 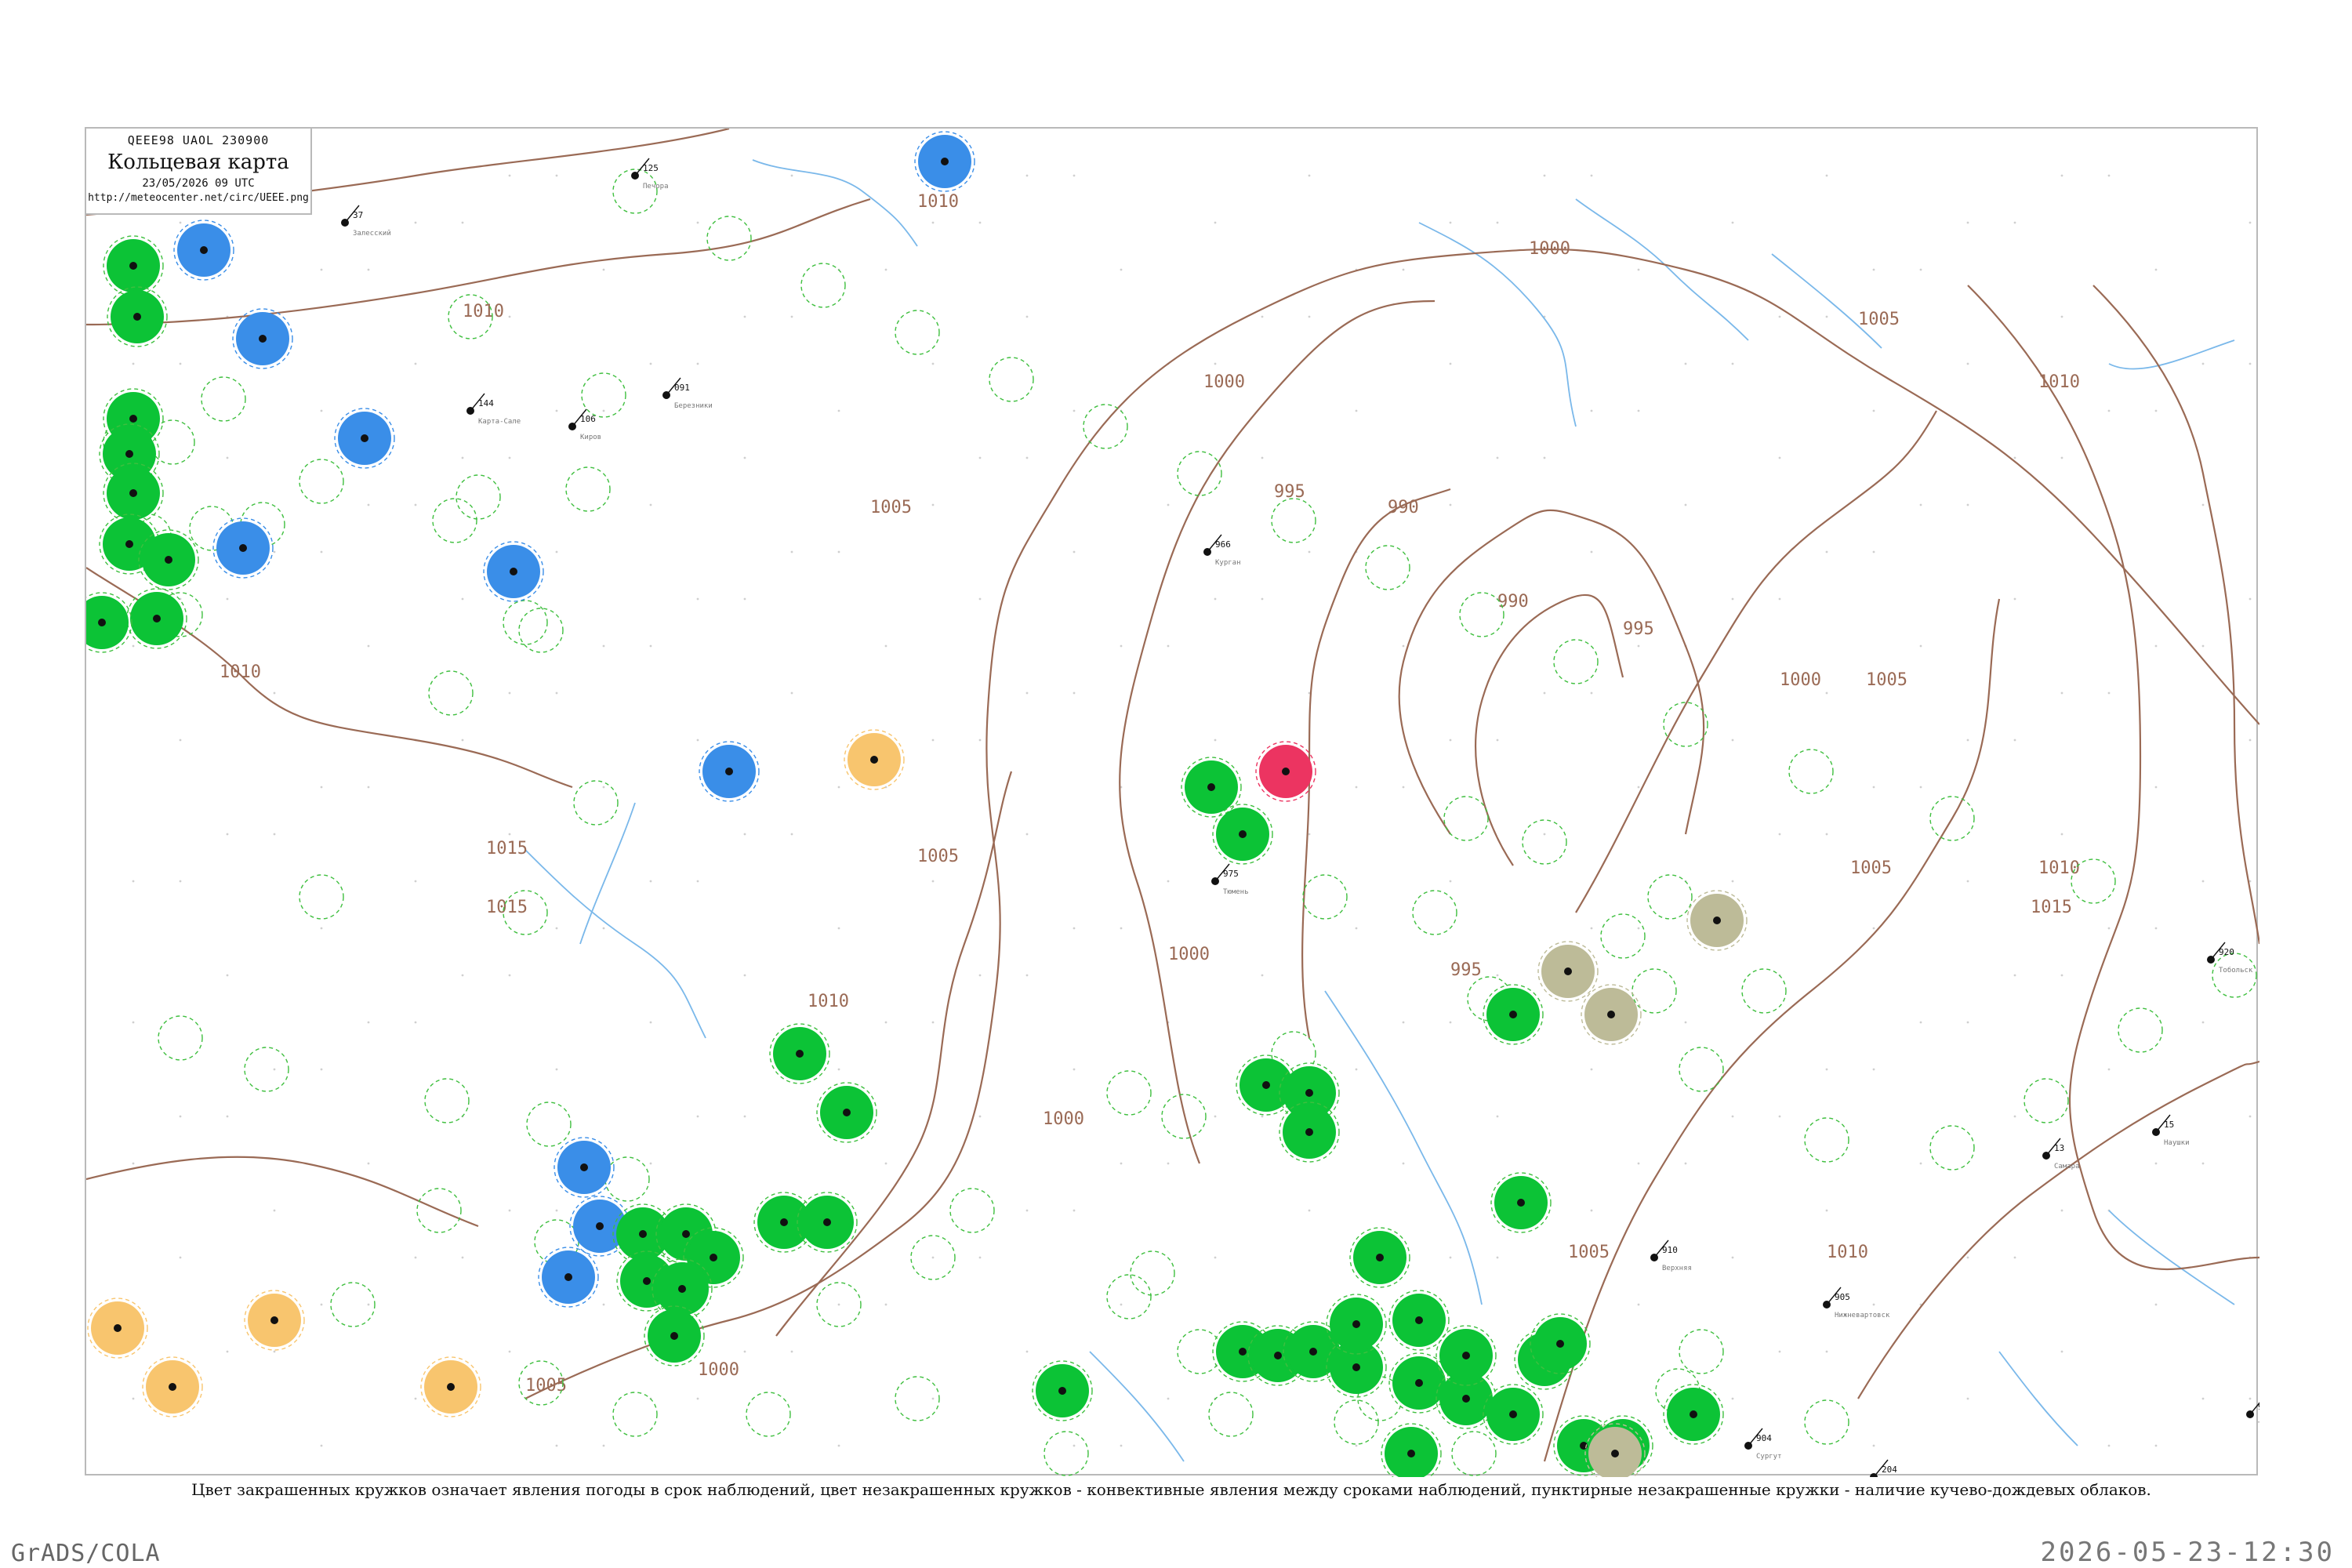 What do you see at coordinates (1763, 1444) in the screenshot?
I see `station-plot: 904 Сургут` at bounding box center [1763, 1444].